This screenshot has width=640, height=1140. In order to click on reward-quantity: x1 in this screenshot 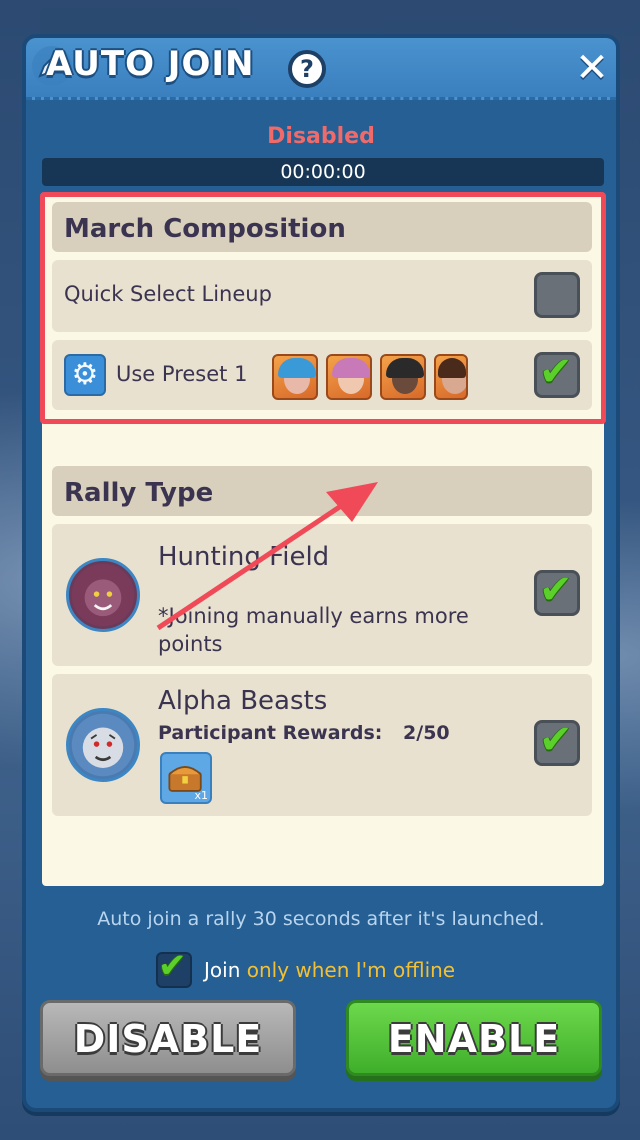, I will do `click(201, 795)`.